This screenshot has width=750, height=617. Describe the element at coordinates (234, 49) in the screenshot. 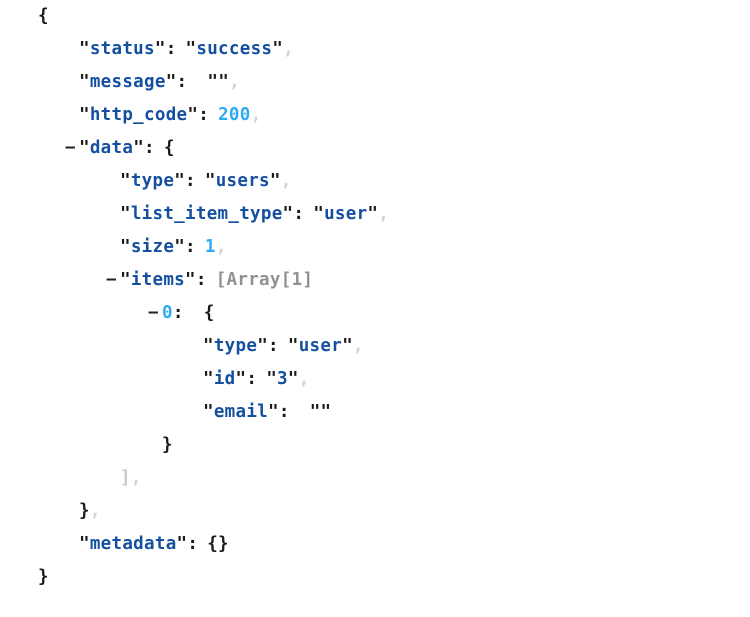

I see `json-value-status: success` at that location.